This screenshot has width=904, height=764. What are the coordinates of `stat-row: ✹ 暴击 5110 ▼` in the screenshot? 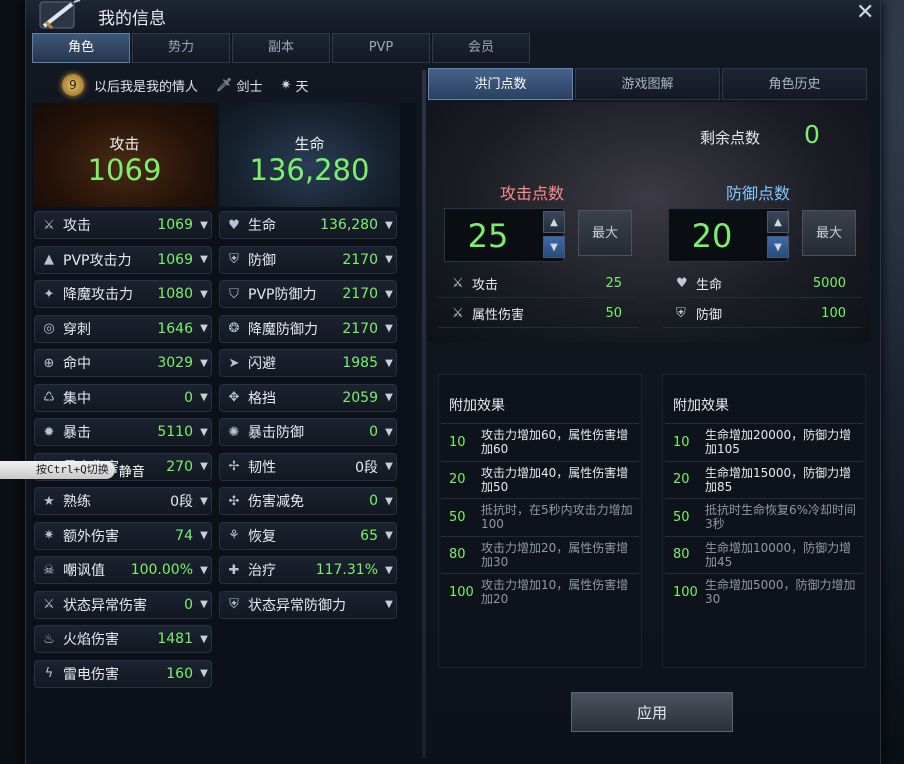 It's located at (123, 432).